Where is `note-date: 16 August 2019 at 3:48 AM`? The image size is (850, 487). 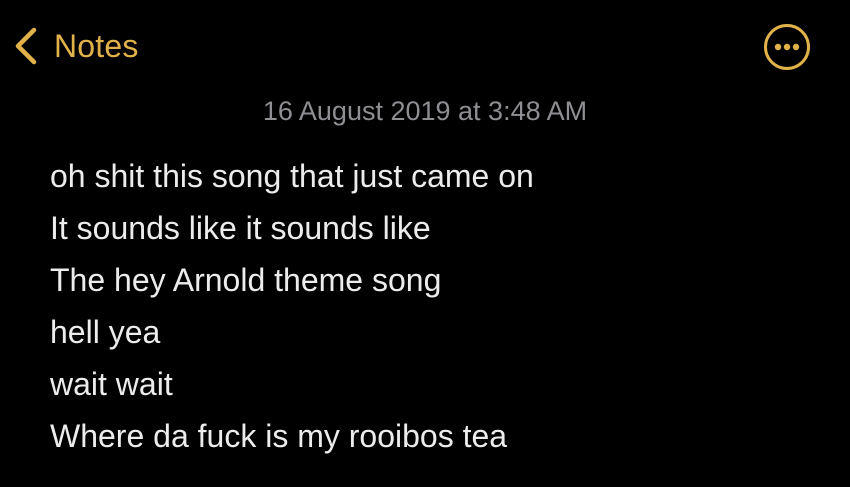
note-date: 16 August 2019 at 3:48 AM is located at coordinates (425, 111).